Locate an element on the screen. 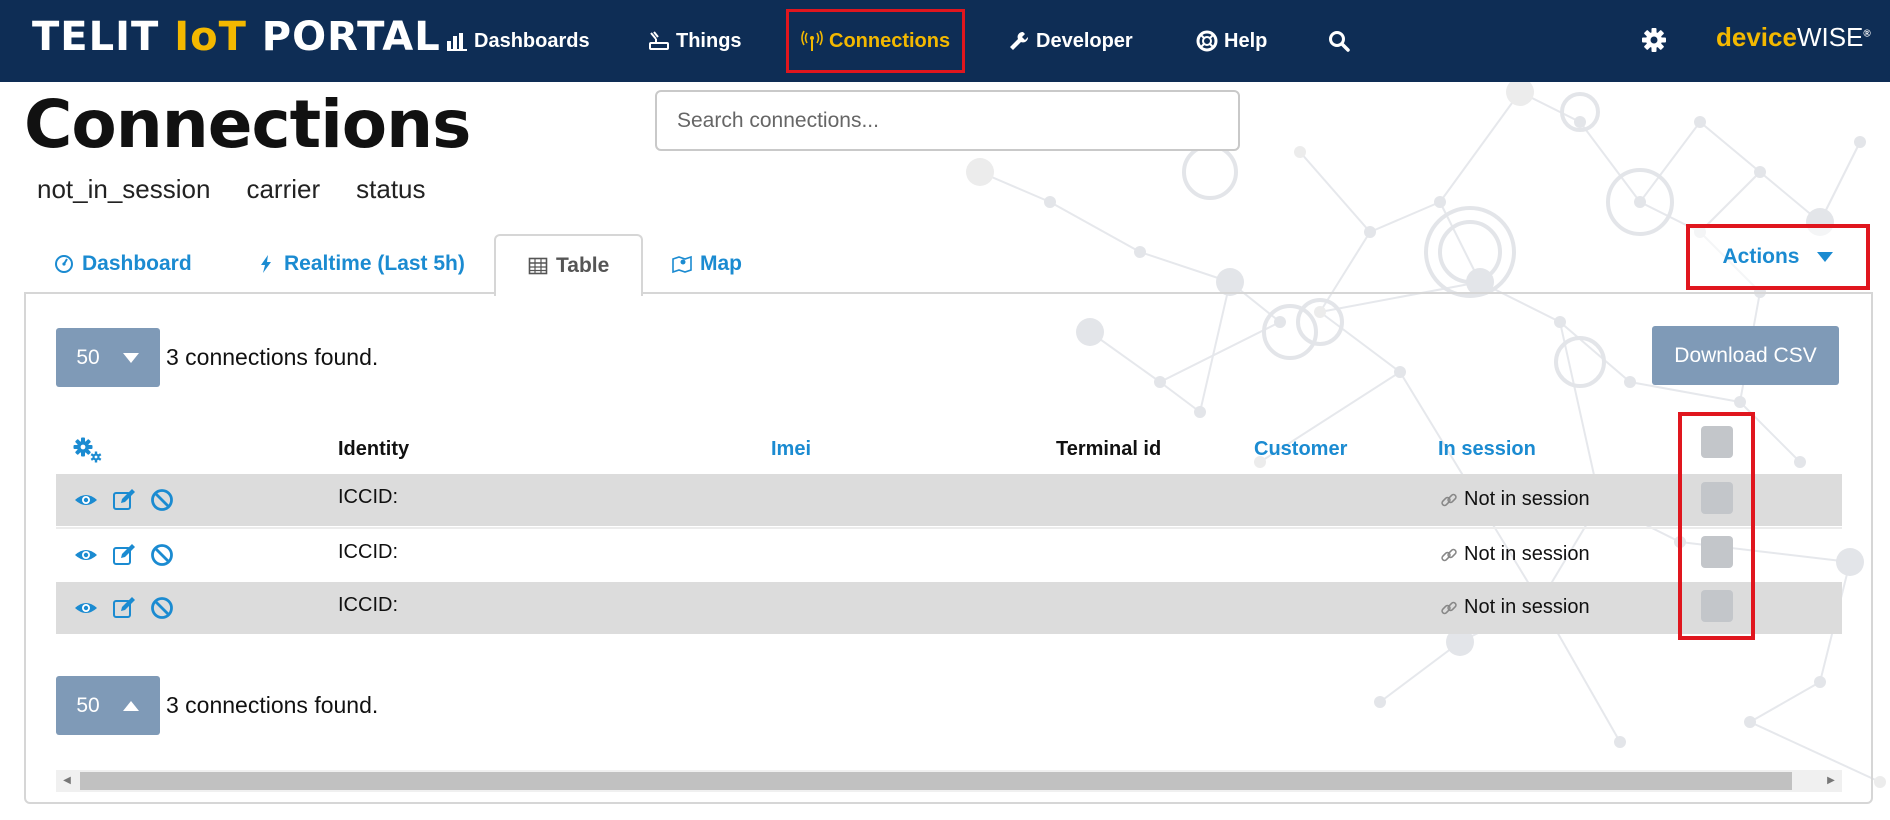 The image size is (1890, 820). filter-status: status is located at coordinates (390, 189).